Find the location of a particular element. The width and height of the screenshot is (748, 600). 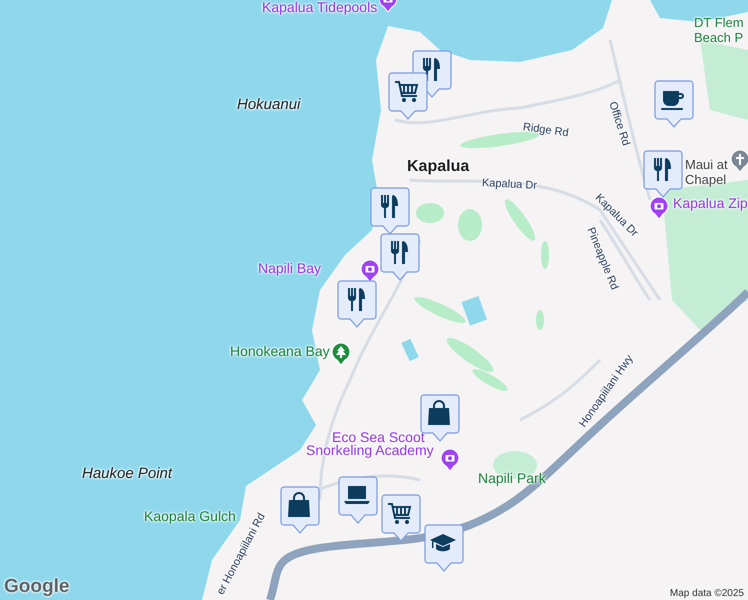

map-label: Haukoe Point is located at coordinates (127, 474).